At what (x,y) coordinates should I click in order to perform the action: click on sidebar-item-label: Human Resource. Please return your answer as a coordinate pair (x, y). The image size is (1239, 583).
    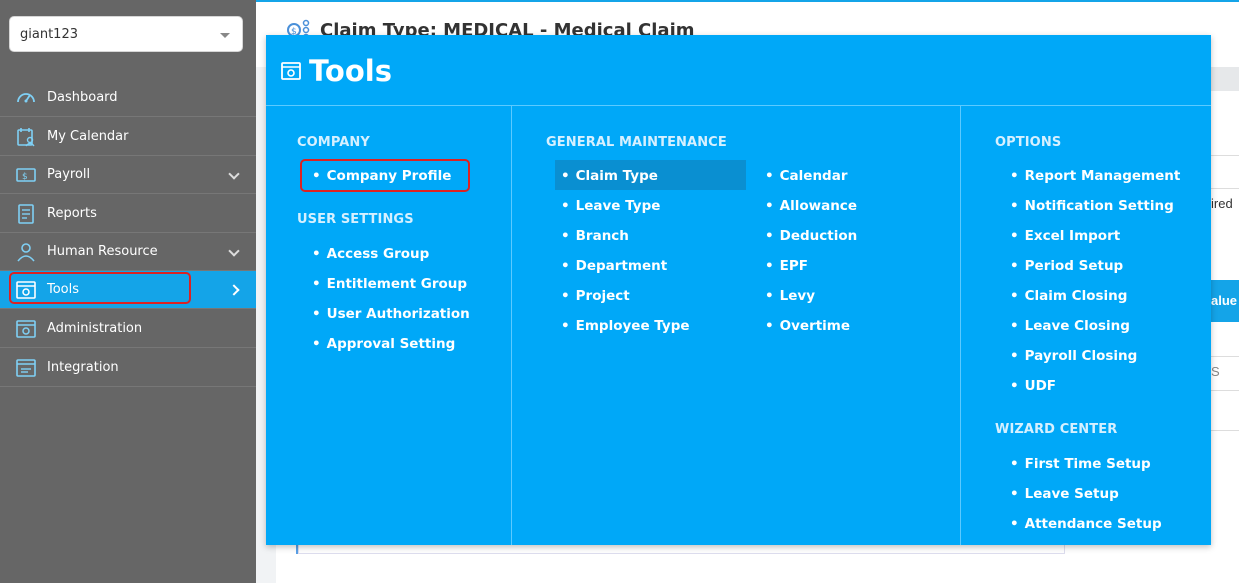
    Looking at the image, I should click on (102, 251).